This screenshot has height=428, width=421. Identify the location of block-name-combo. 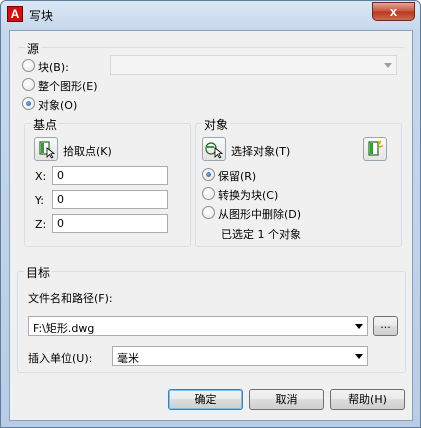
(253, 65).